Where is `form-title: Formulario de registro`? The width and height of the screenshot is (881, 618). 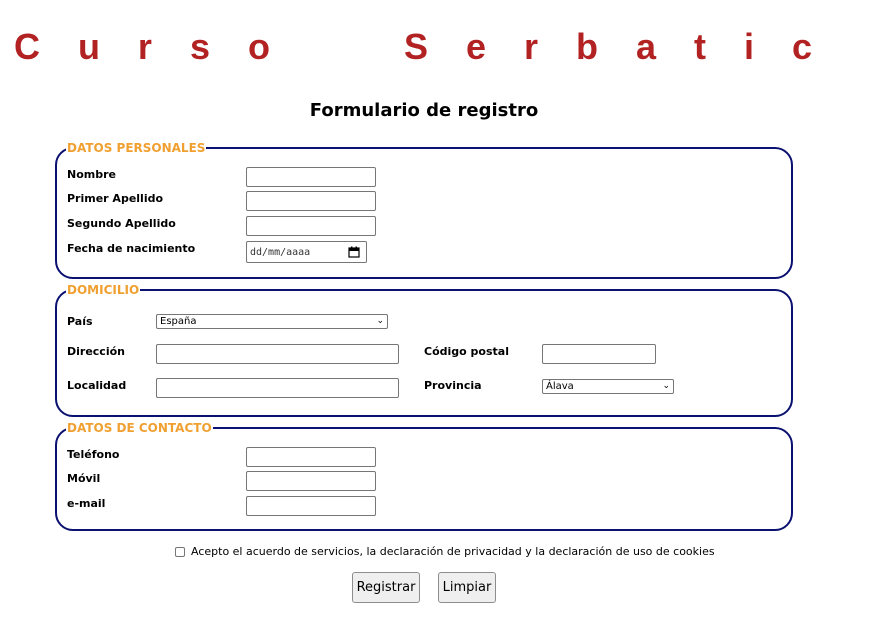
form-title: Formulario de registro is located at coordinates (424, 110).